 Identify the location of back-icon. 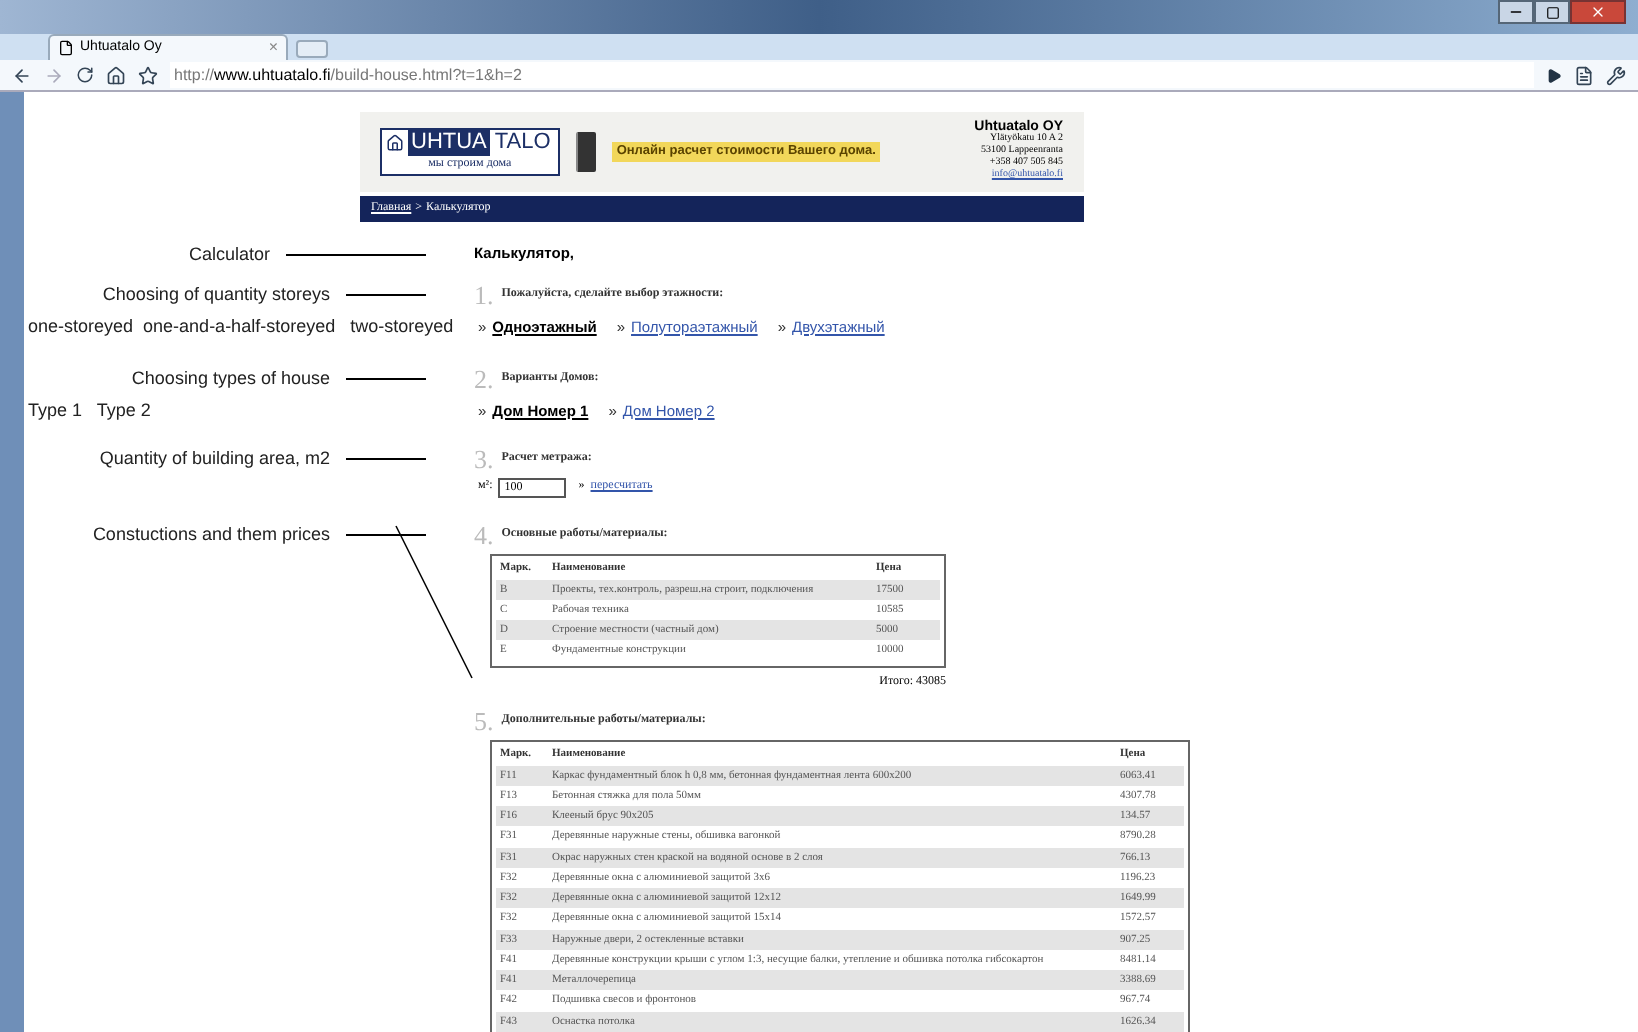
(22, 75).